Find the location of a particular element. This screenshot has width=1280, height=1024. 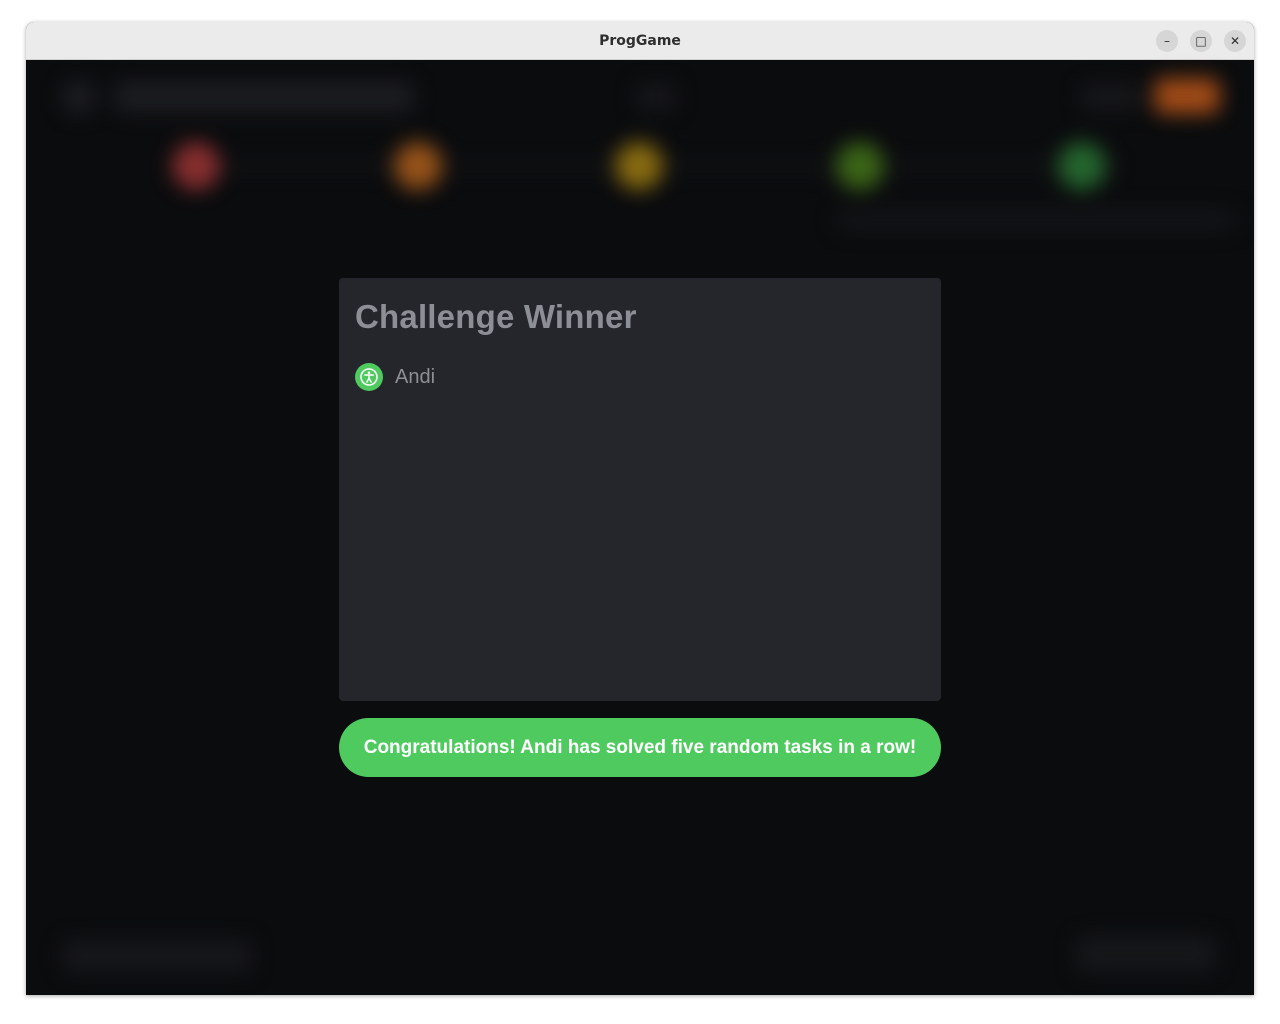

footer-left-item is located at coordinates (157, 956).